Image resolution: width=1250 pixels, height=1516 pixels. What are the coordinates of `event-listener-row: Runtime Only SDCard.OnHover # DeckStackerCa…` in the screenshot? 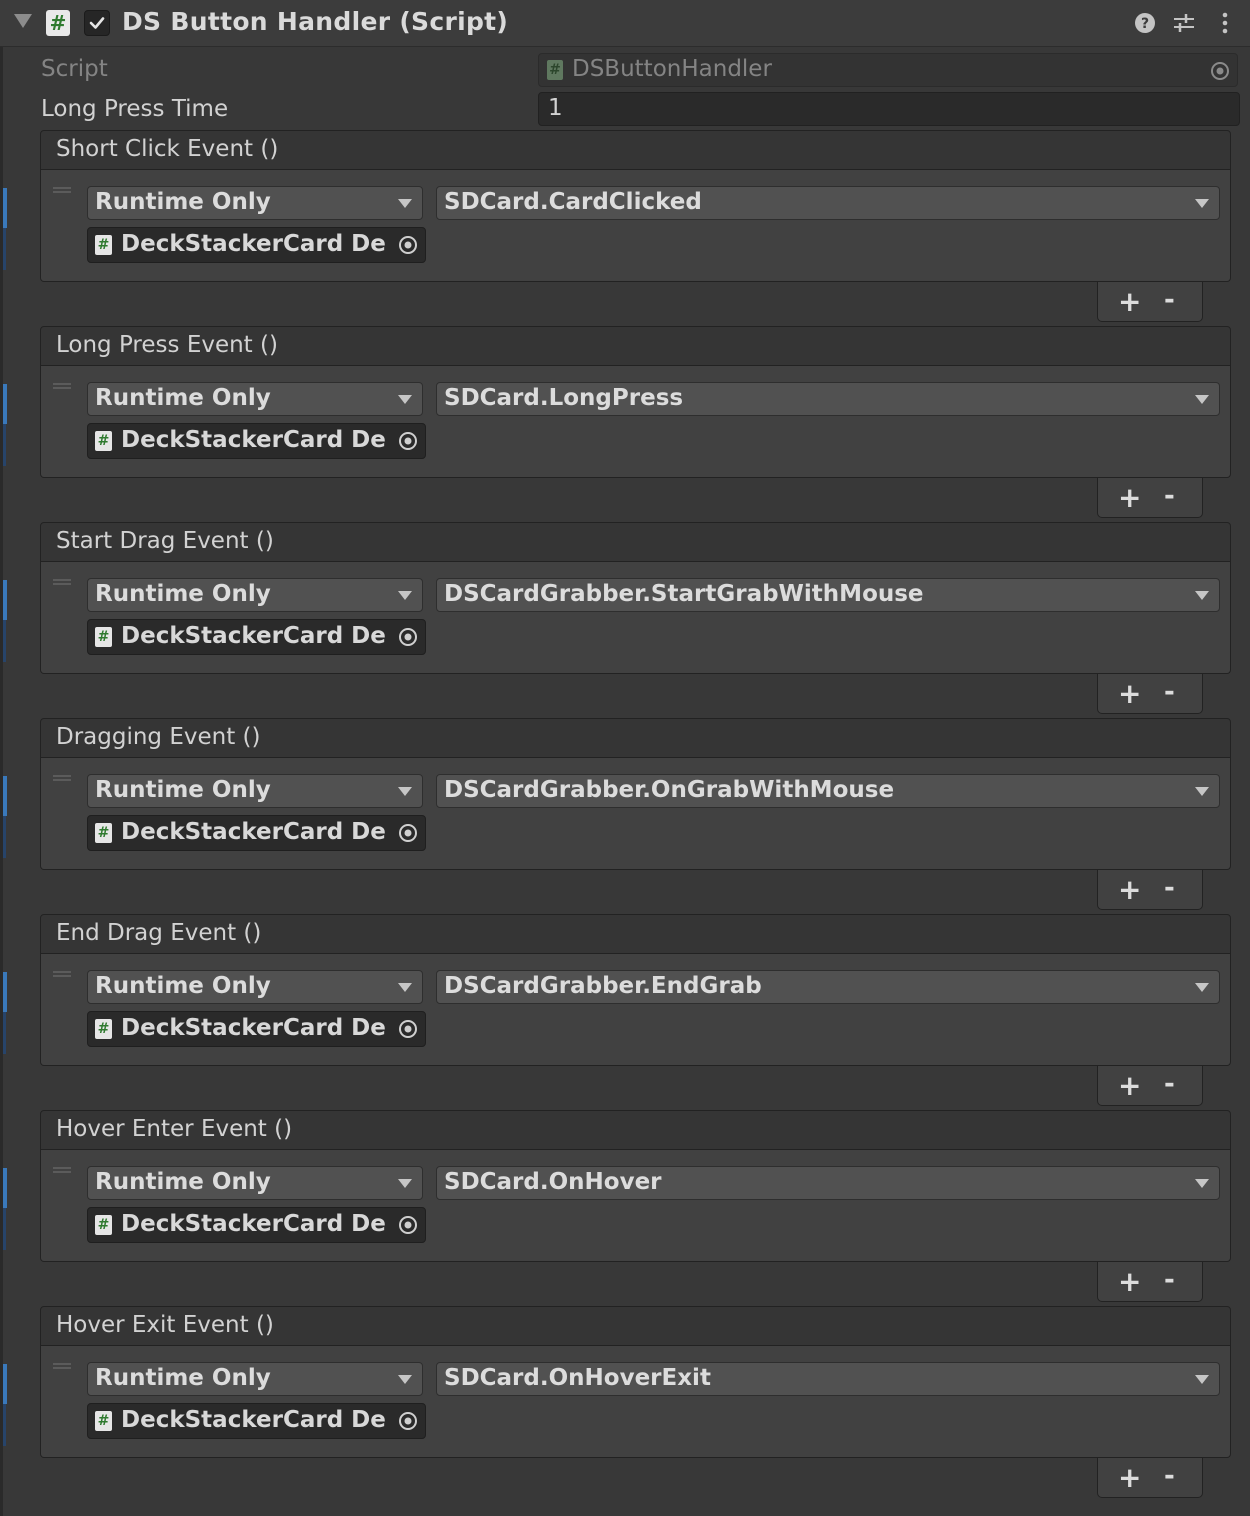 It's located at (635, 1206).